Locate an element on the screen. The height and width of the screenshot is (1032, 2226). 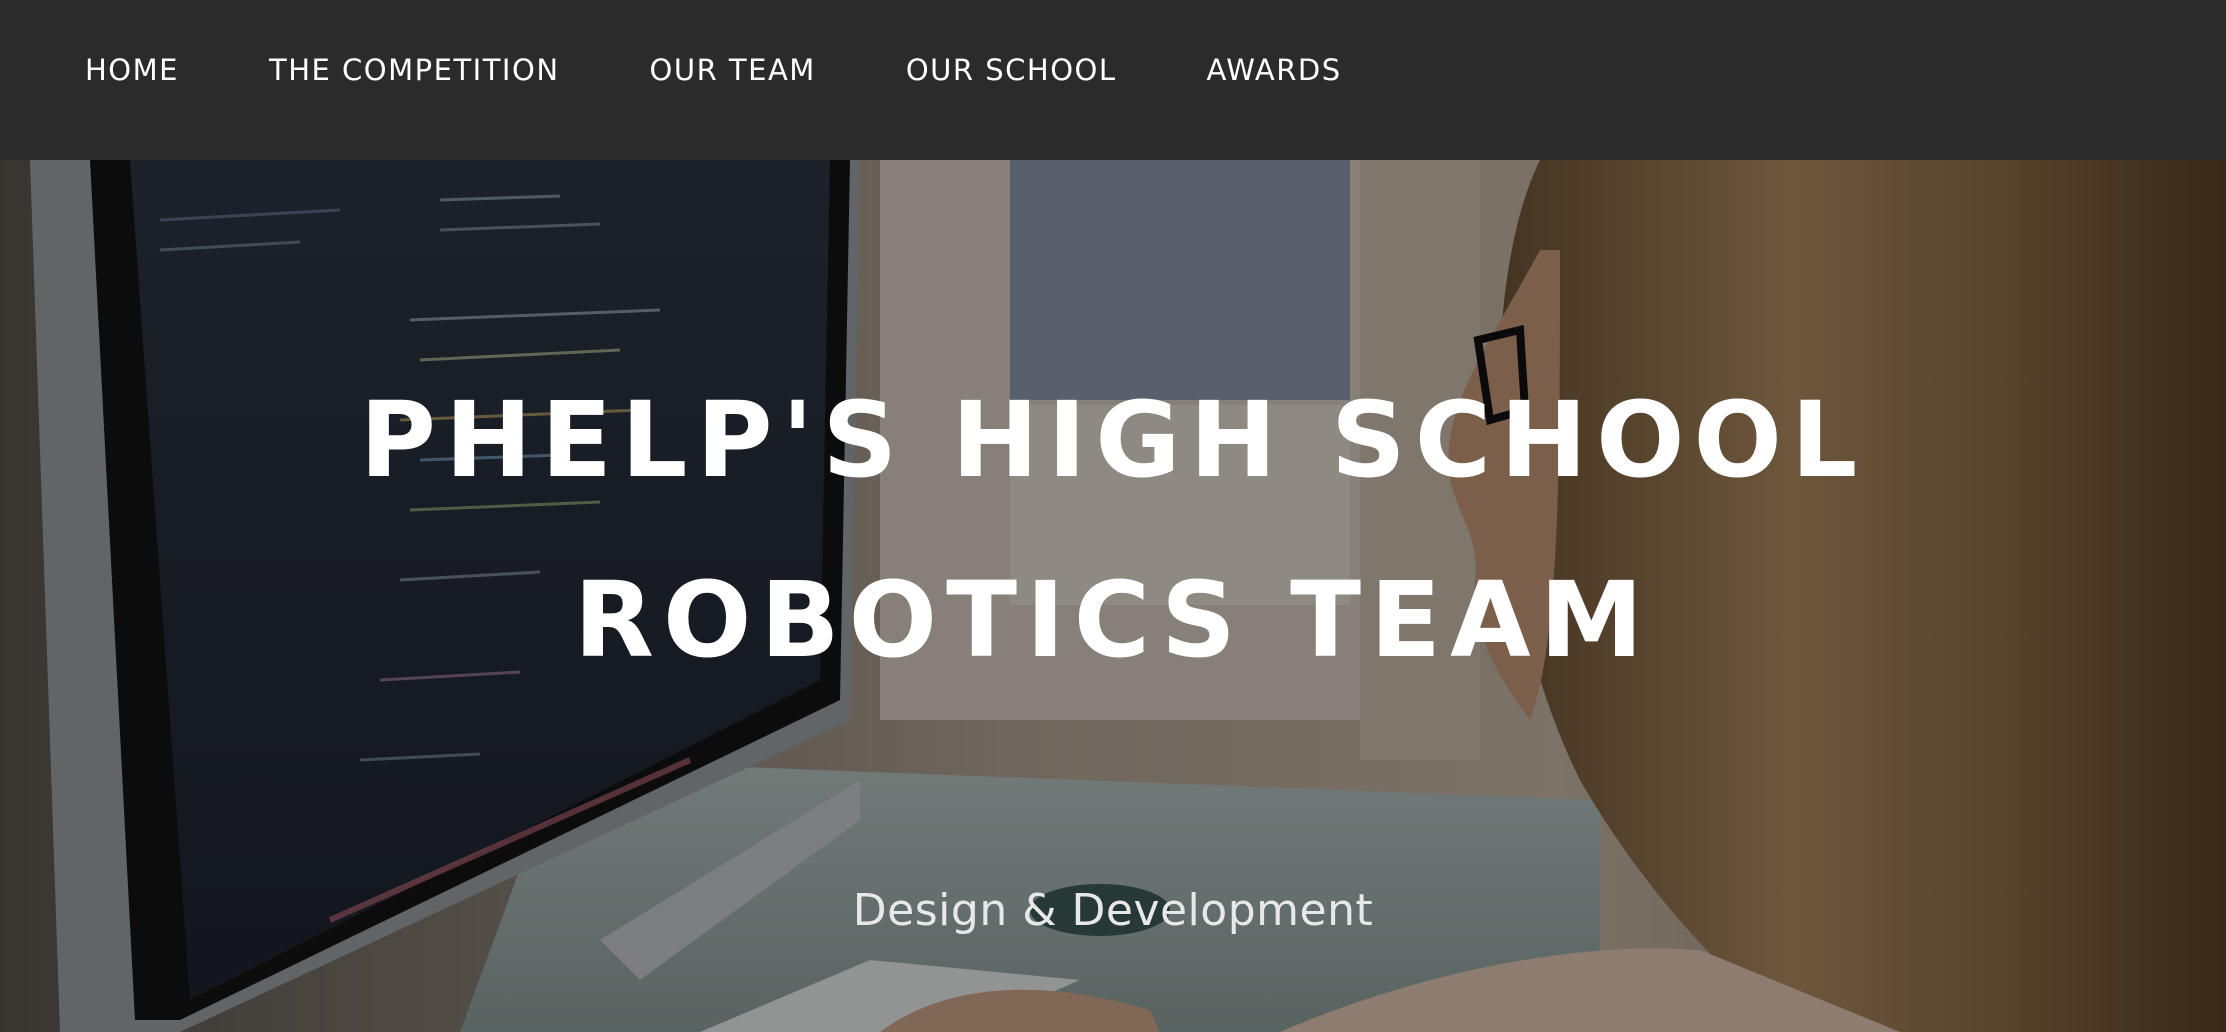
nav-link-home: HOME is located at coordinates (132, 70).